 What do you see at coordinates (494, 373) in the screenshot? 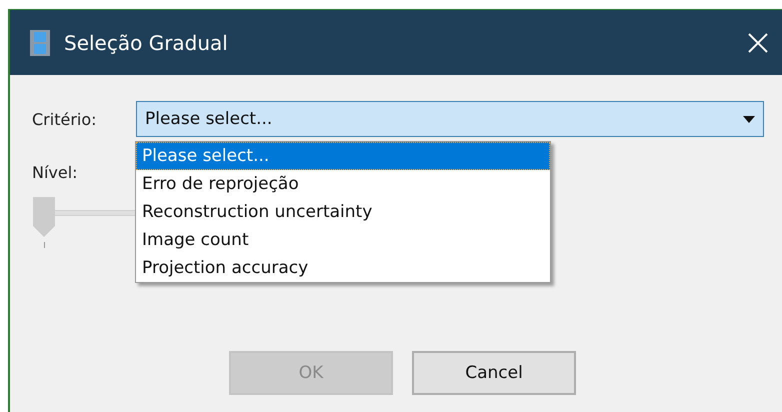
I see `cancel-button: Cancel` at bounding box center [494, 373].